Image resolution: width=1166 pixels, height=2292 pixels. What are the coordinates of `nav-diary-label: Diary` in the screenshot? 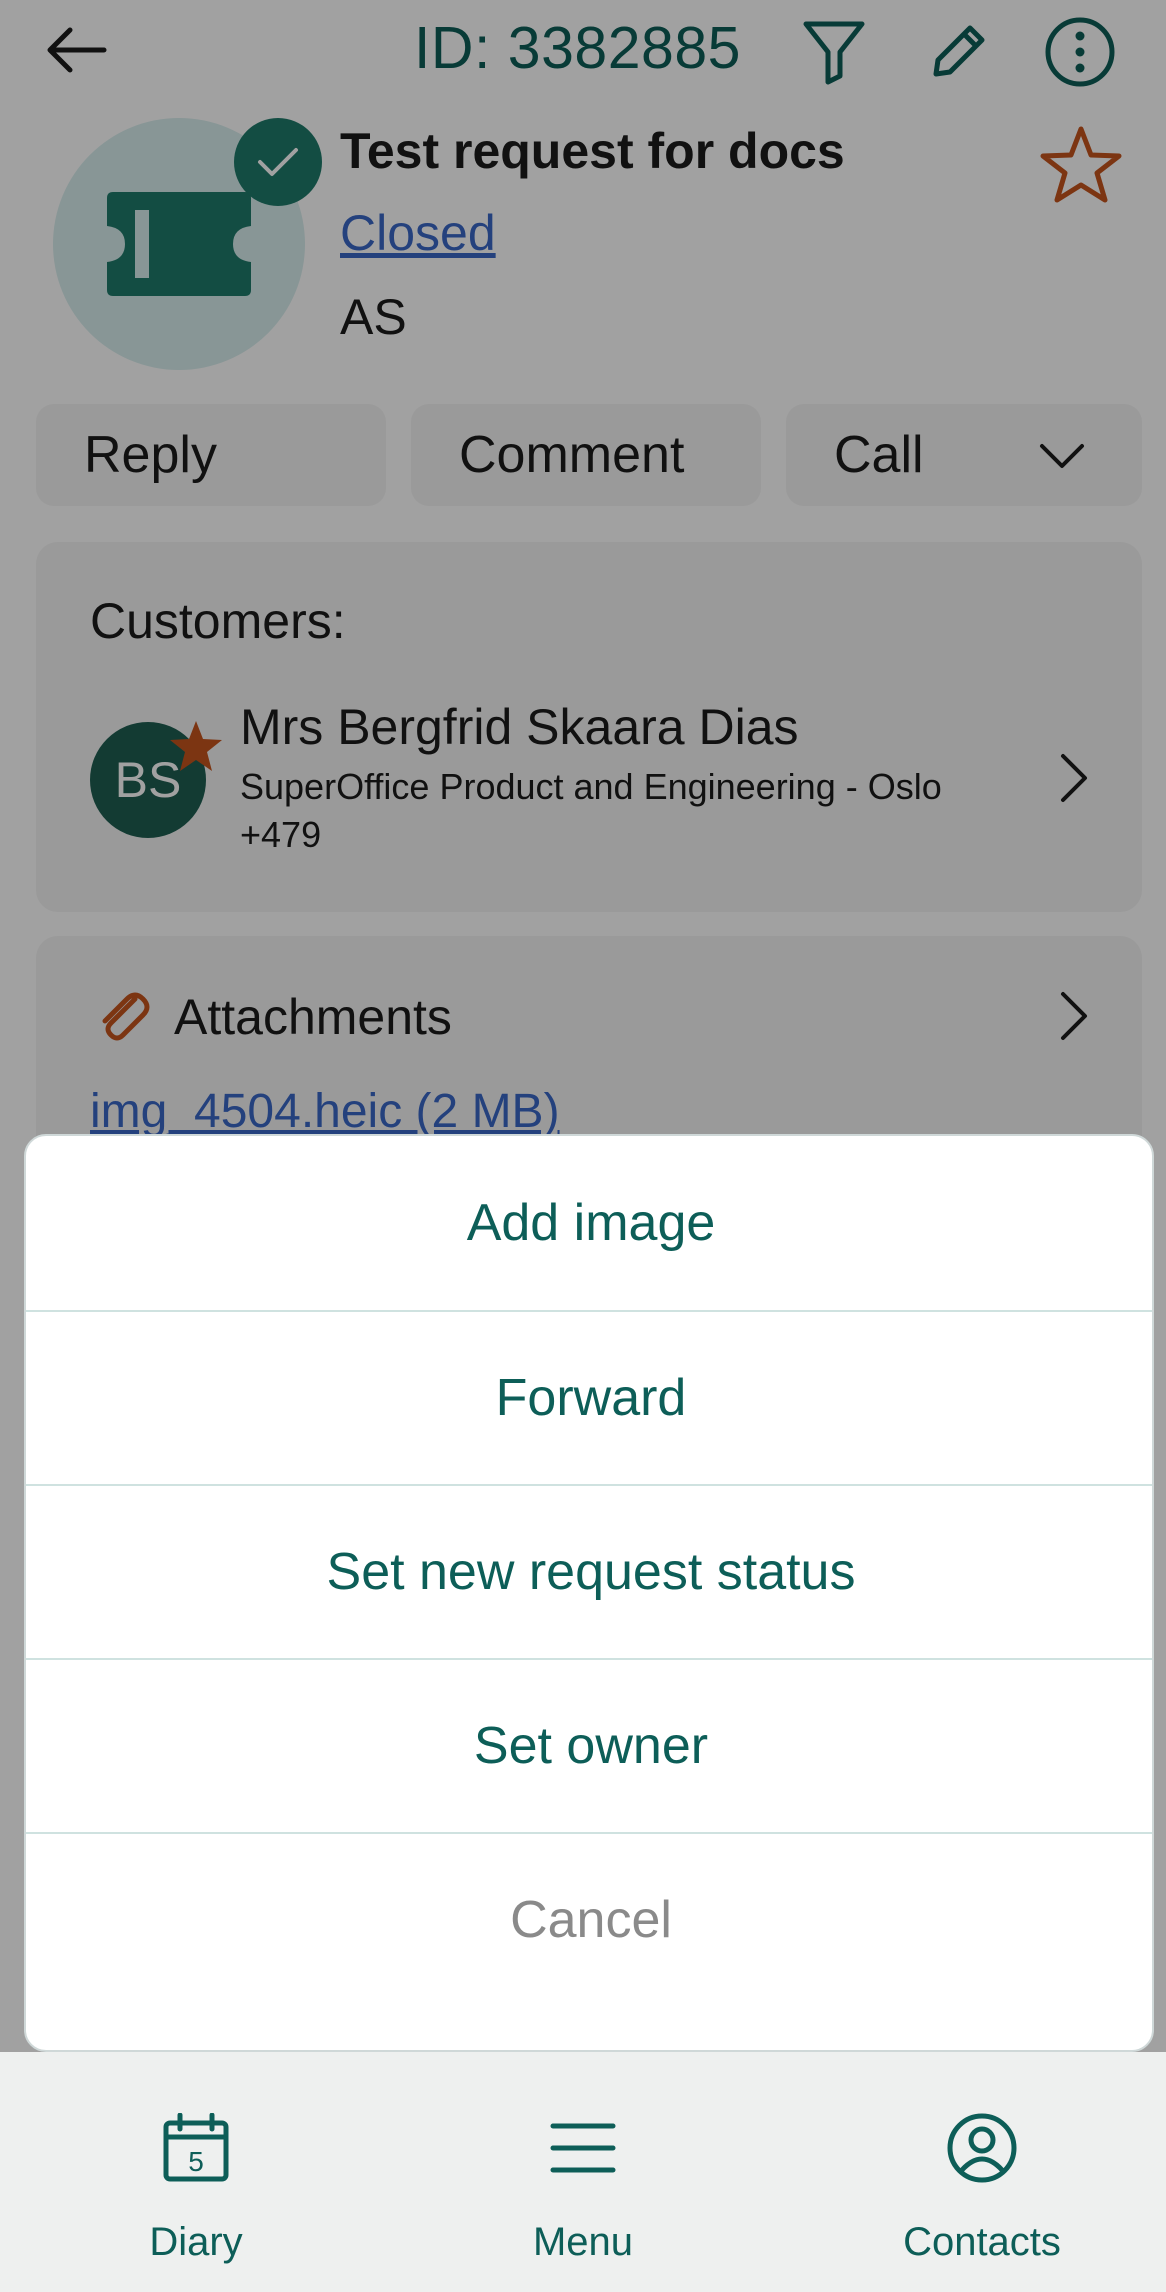 It's located at (196, 2242).